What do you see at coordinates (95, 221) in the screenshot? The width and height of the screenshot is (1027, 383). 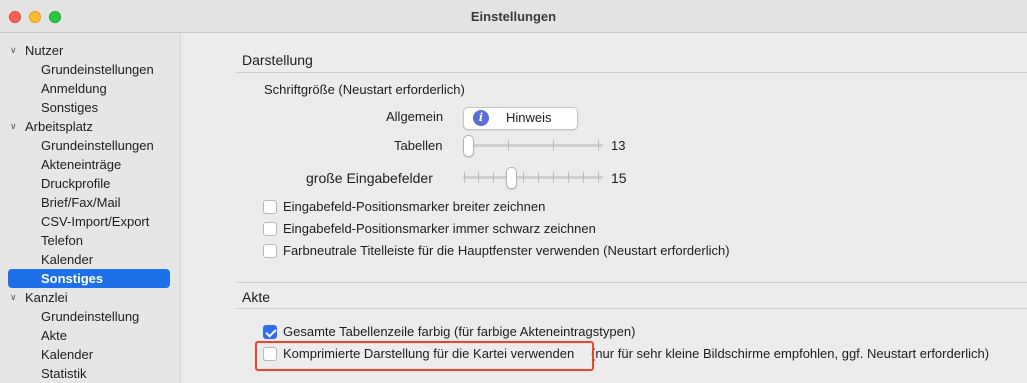 I see `sidebar-item-label: CSV-Import/Export` at bounding box center [95, 221].